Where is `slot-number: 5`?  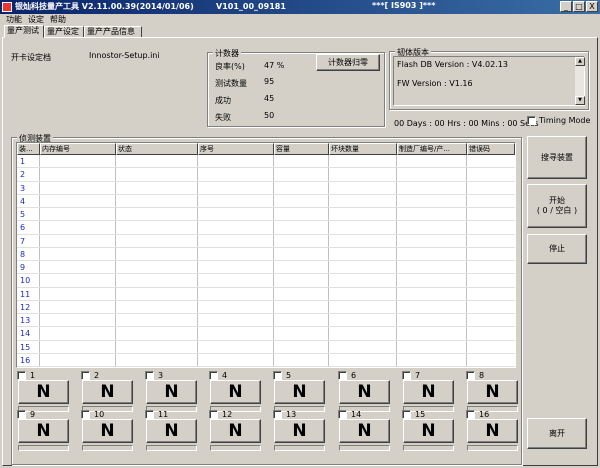
slot-number: 5 is located at coordinates (289, 375).